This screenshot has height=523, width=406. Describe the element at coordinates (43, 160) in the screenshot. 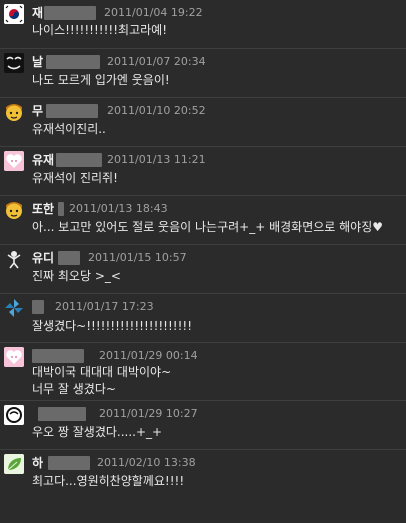

I see `comment-author: 유재` at that location.